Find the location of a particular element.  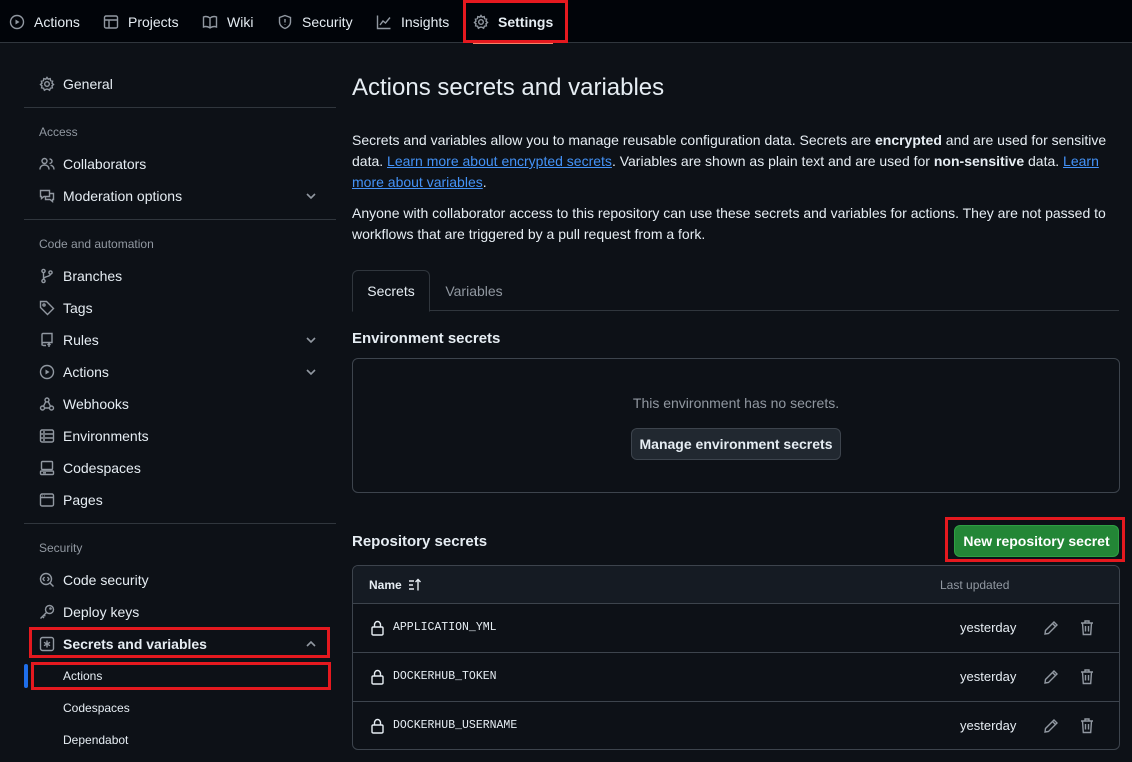

browser-icon is located at coordinates (47, 500).